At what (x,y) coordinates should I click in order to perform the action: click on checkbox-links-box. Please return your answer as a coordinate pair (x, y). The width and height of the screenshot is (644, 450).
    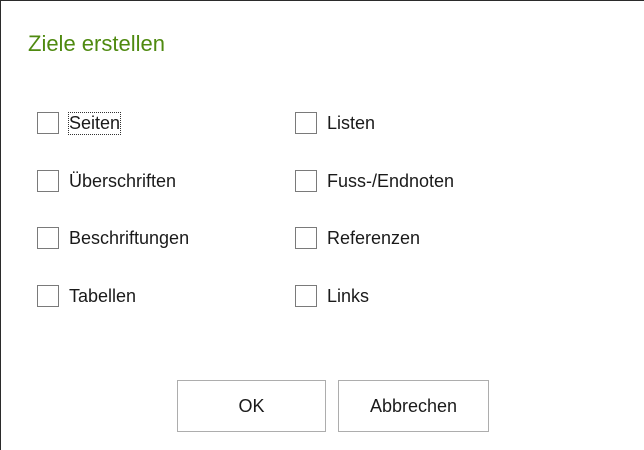
    Looking at the image, I should click on (306, 296).